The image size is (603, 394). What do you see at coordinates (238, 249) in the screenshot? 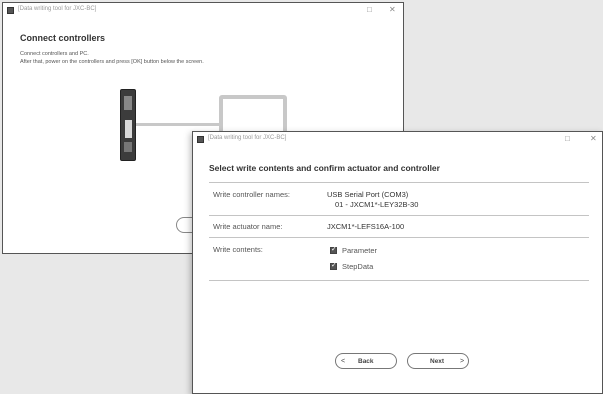
I see `write-contents-label: Write contents:` at bounding box center [238, 249].